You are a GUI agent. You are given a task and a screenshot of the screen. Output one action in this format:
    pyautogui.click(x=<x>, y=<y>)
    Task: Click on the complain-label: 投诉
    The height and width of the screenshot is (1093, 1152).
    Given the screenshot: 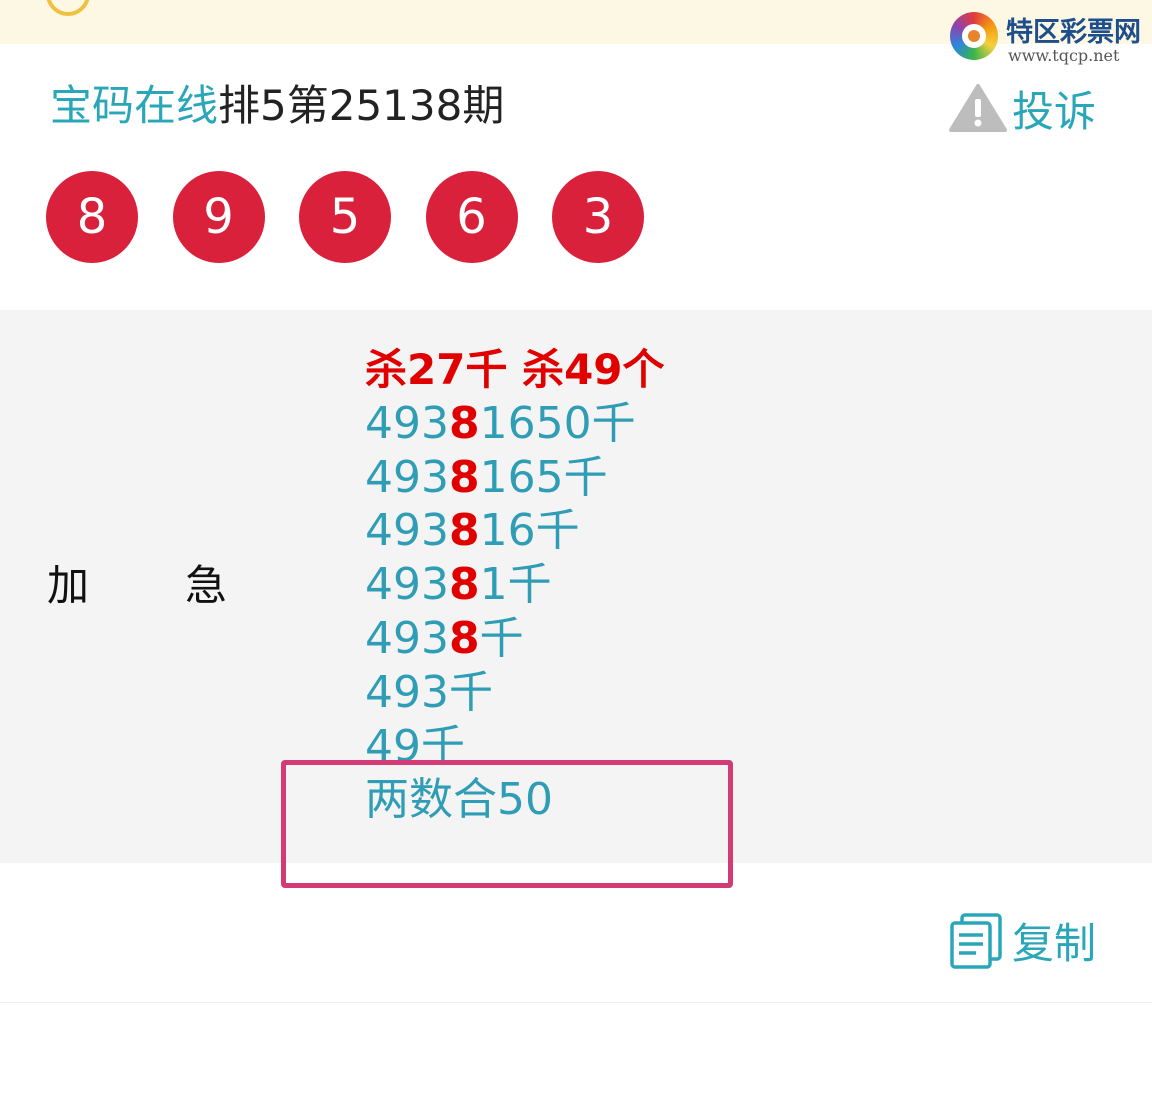 What is the action you would take?
    pyautogui.click(x=1054, y=111)
    